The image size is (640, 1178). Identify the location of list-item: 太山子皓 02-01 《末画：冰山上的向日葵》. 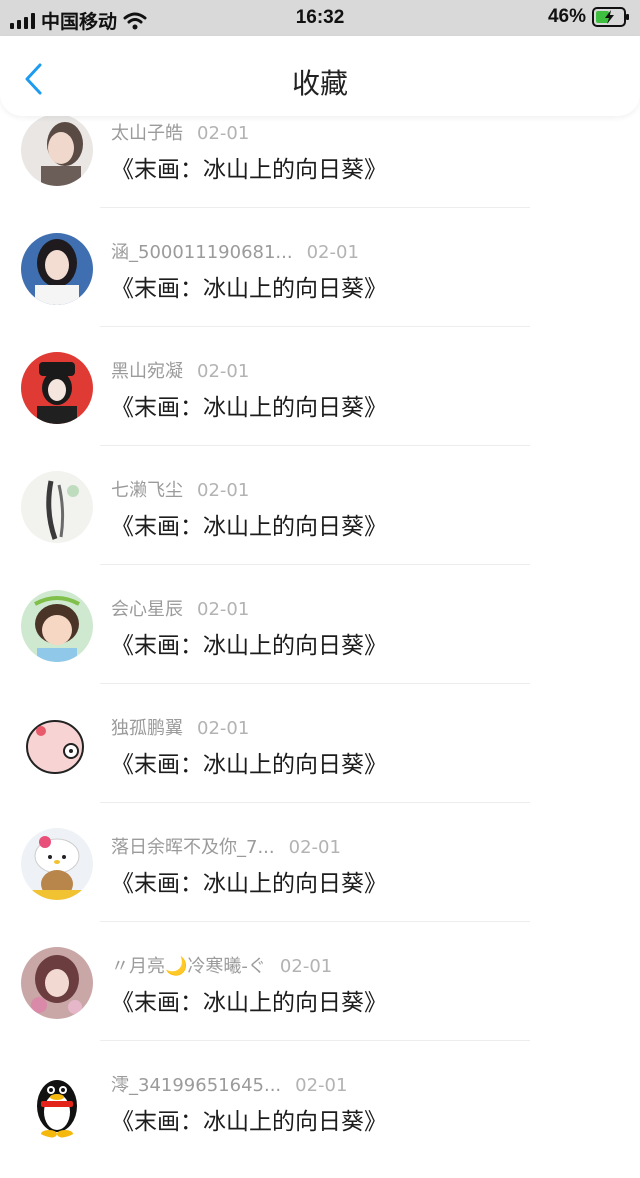
(320, 166).